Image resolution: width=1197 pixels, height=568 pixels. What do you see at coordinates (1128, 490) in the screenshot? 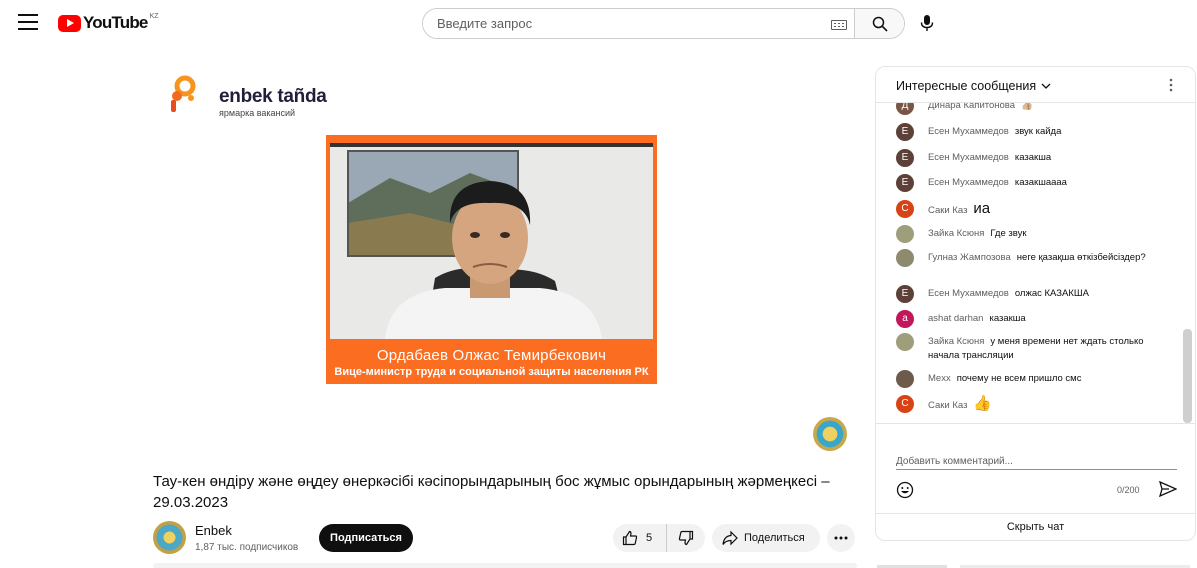
I see `char-counter: 0/200` at bounding box center [1128, 490].